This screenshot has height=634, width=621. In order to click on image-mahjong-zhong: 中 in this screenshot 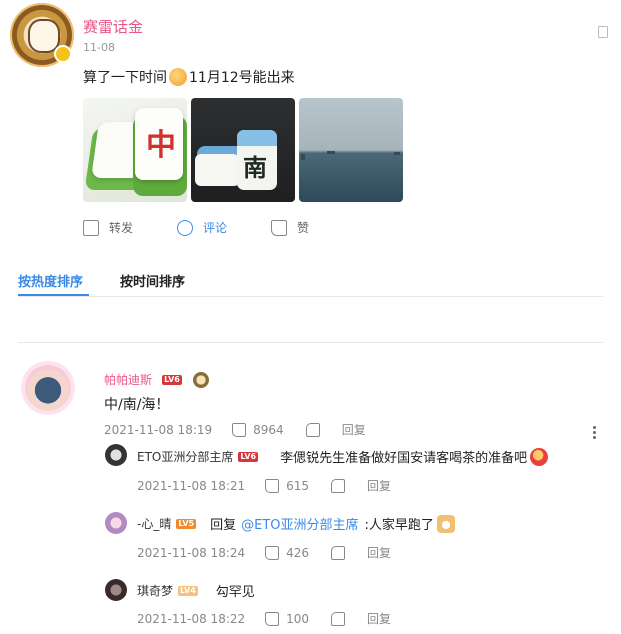, I will do `click(135, 150)`.